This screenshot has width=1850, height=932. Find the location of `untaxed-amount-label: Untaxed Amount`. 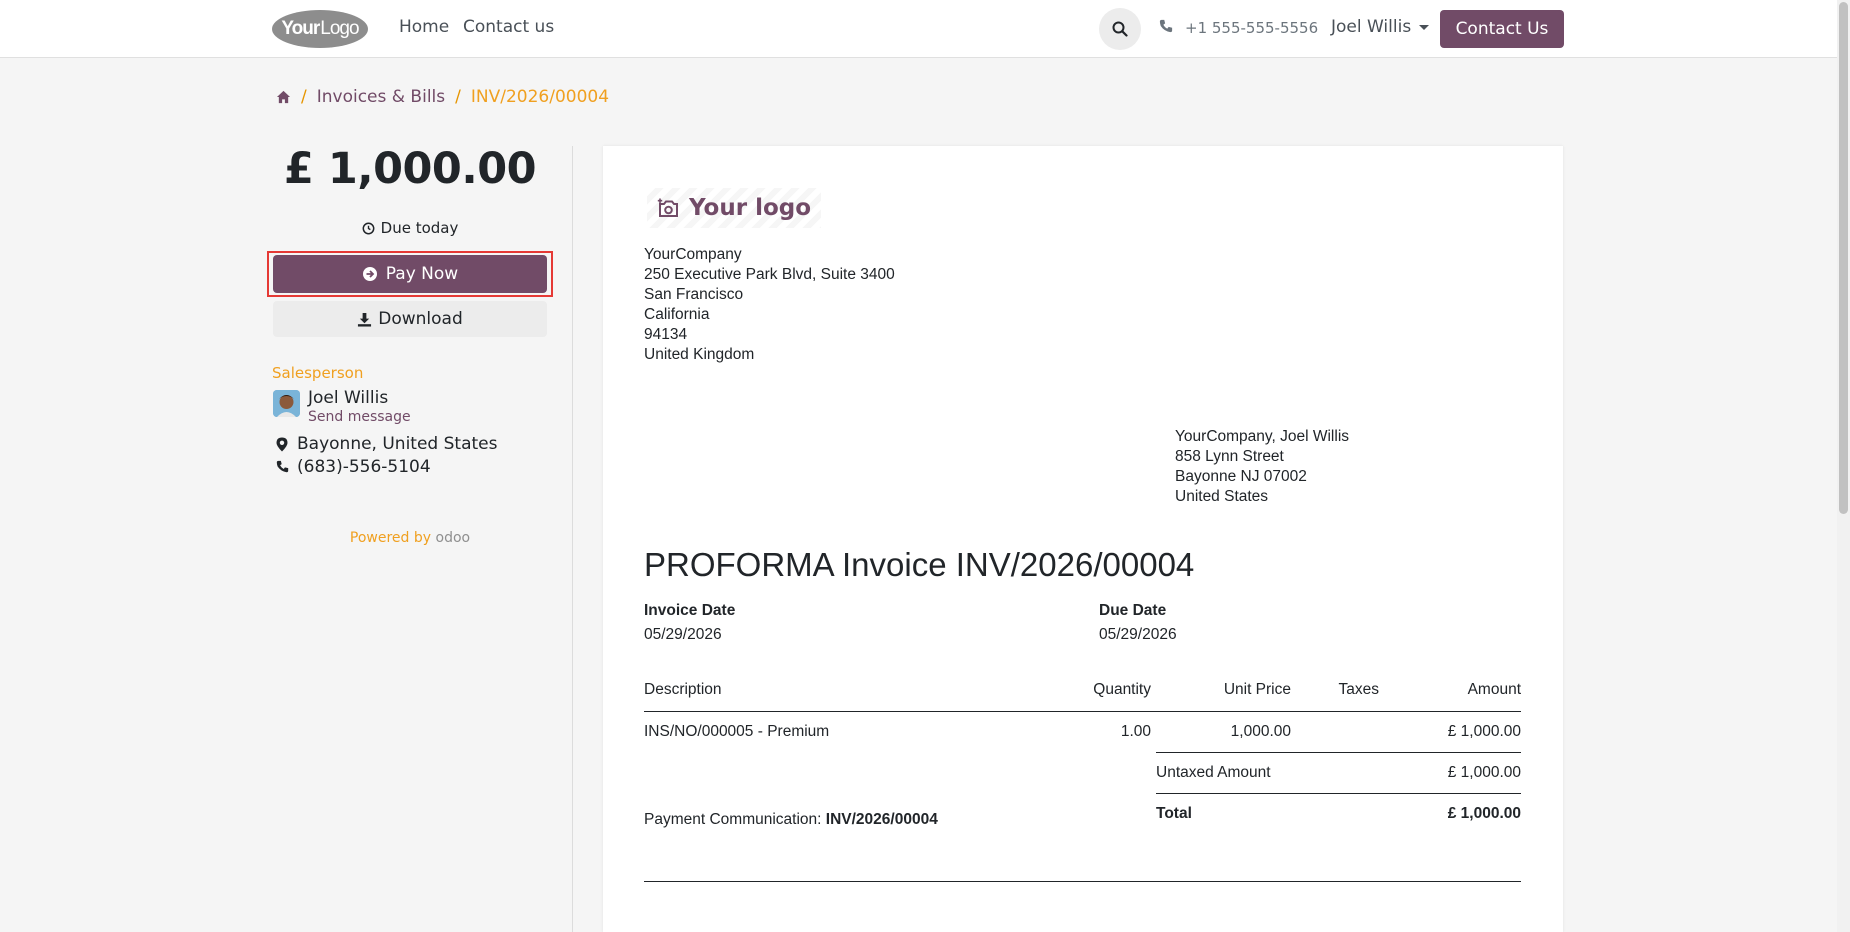

untaxed-amount-label: Untaxed Amount is located at coordinates (1213, 772).